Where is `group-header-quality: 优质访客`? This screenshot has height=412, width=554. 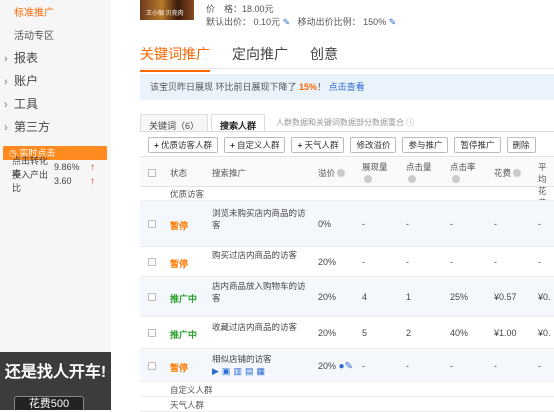
group-header-quality: 优质访客 is located at coordinates (347, 194).